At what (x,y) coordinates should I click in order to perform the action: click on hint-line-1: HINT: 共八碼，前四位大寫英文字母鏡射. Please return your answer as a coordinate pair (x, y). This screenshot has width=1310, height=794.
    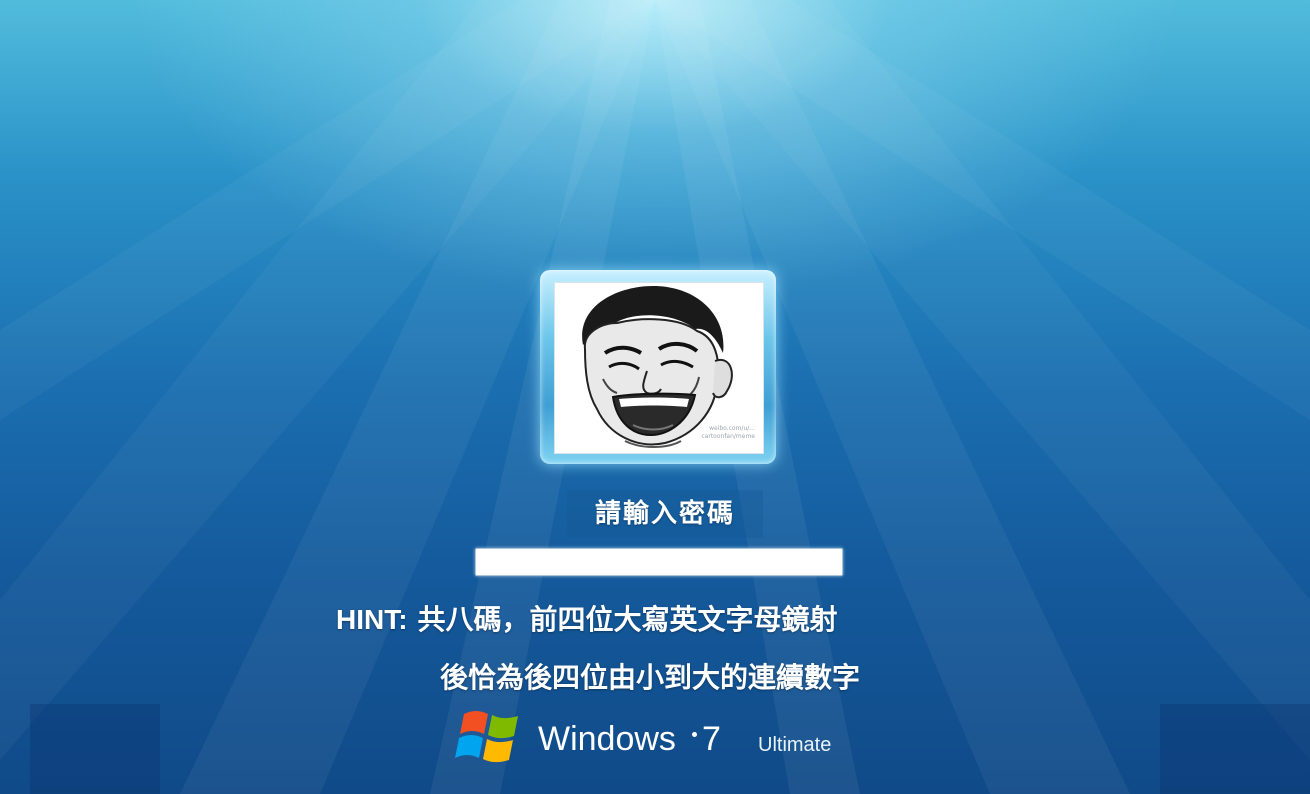
    Looking at the image, I should click on (587, 618).